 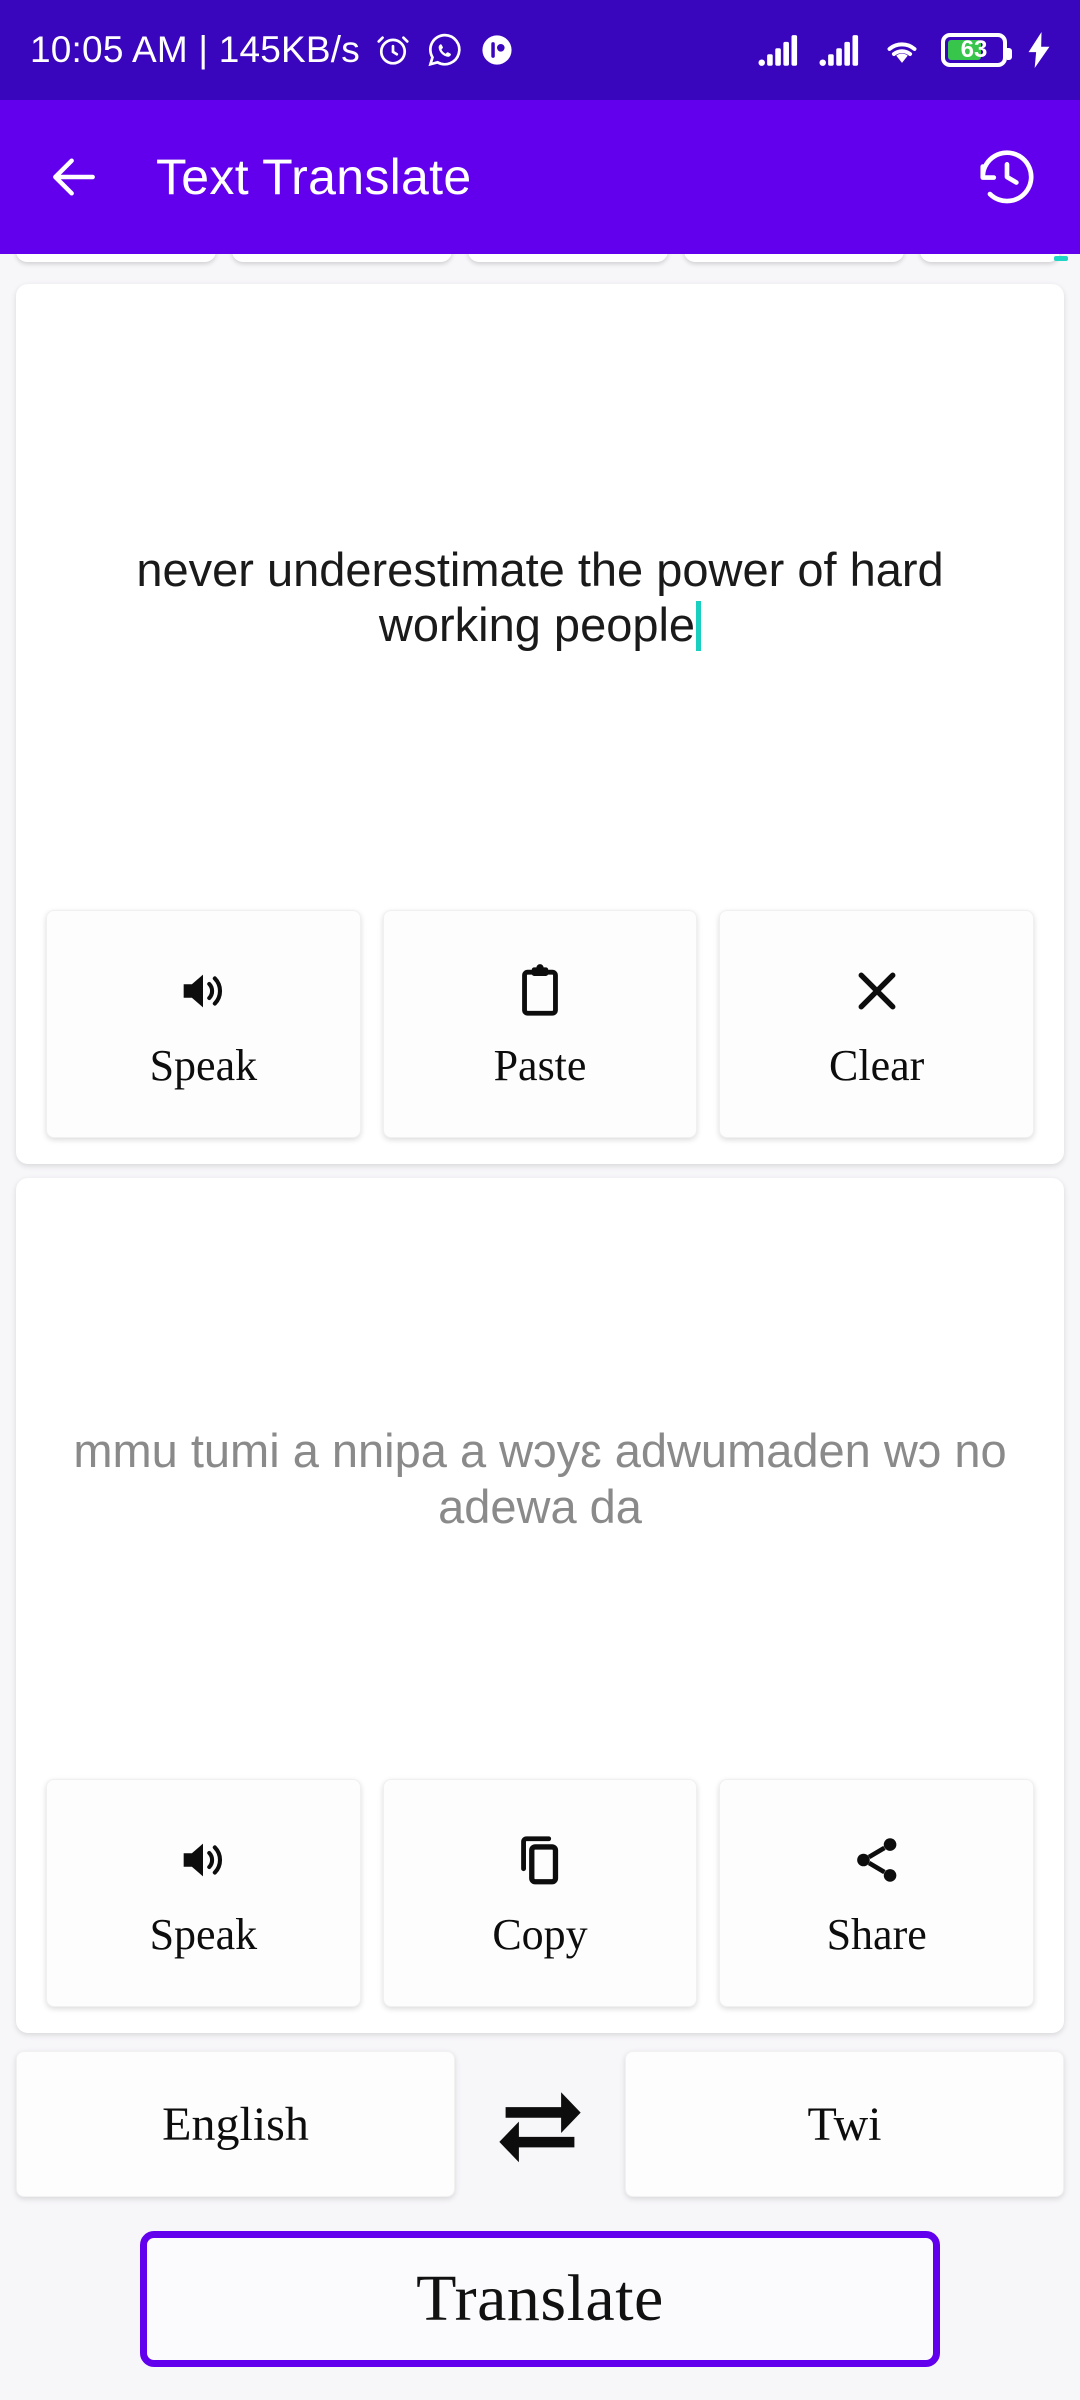 I want to click on target-action-row: Speak Copy Share, so click(x=540, y=1906).